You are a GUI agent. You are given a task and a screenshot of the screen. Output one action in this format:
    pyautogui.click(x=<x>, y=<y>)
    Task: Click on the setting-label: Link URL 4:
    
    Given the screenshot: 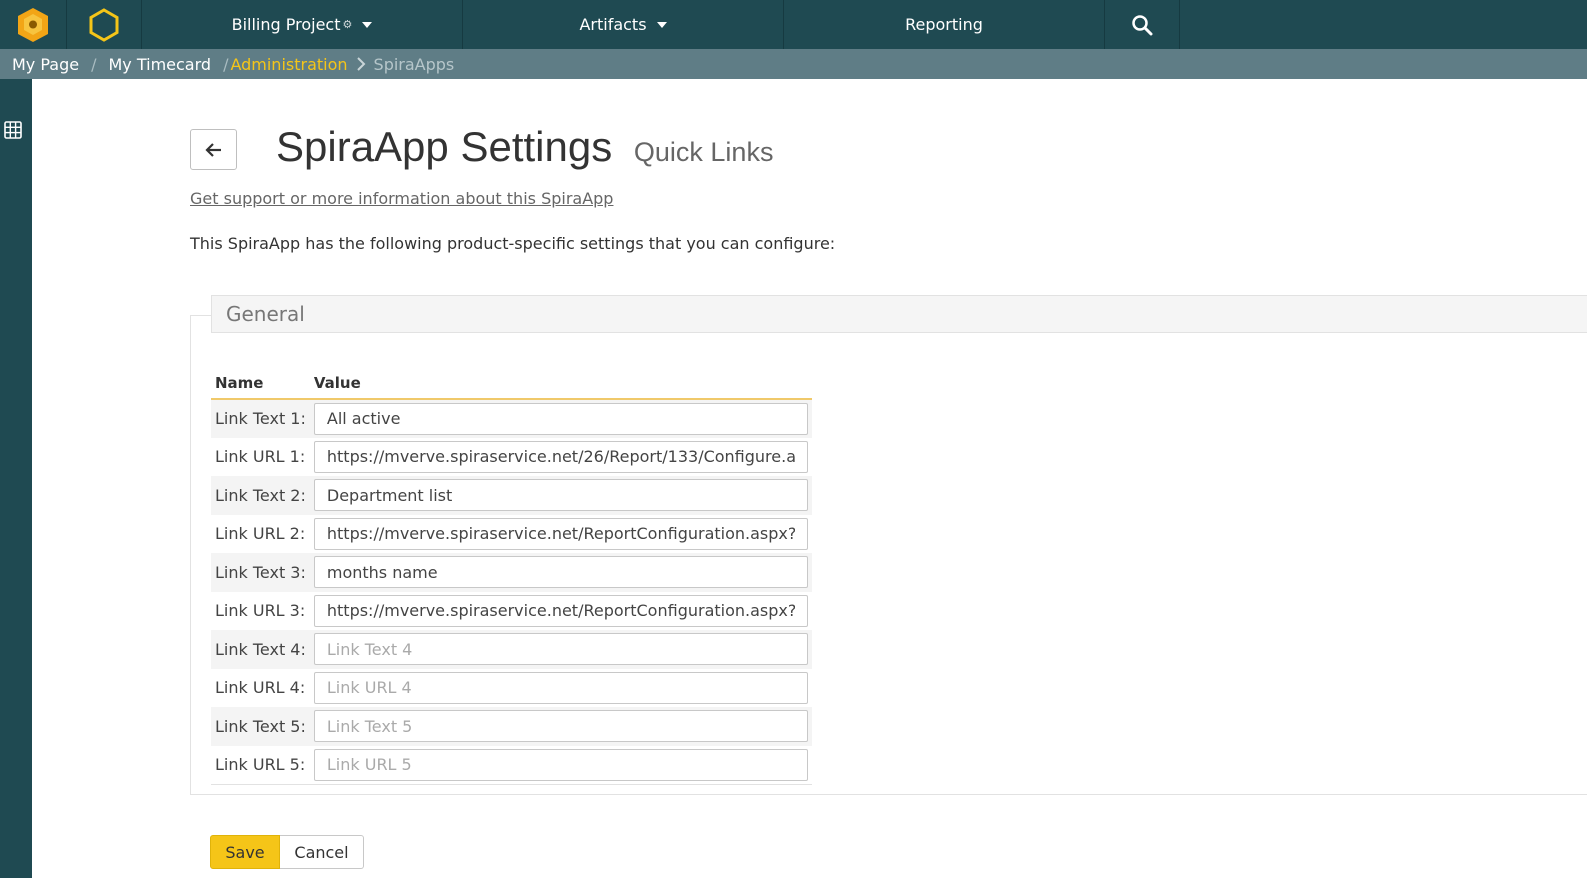 What is the action you would take?
    pyautogui.click(x=260, y=688)
    